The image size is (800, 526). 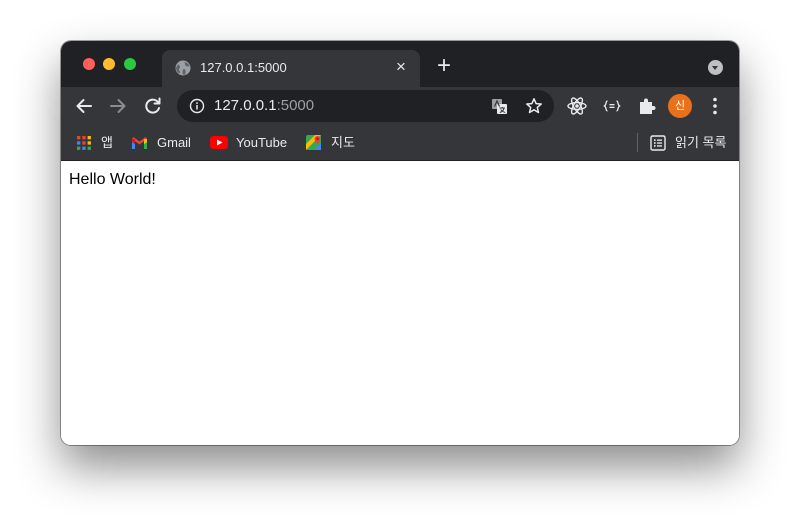 I want to click on gmail-icon, so click(x=139, y=143).